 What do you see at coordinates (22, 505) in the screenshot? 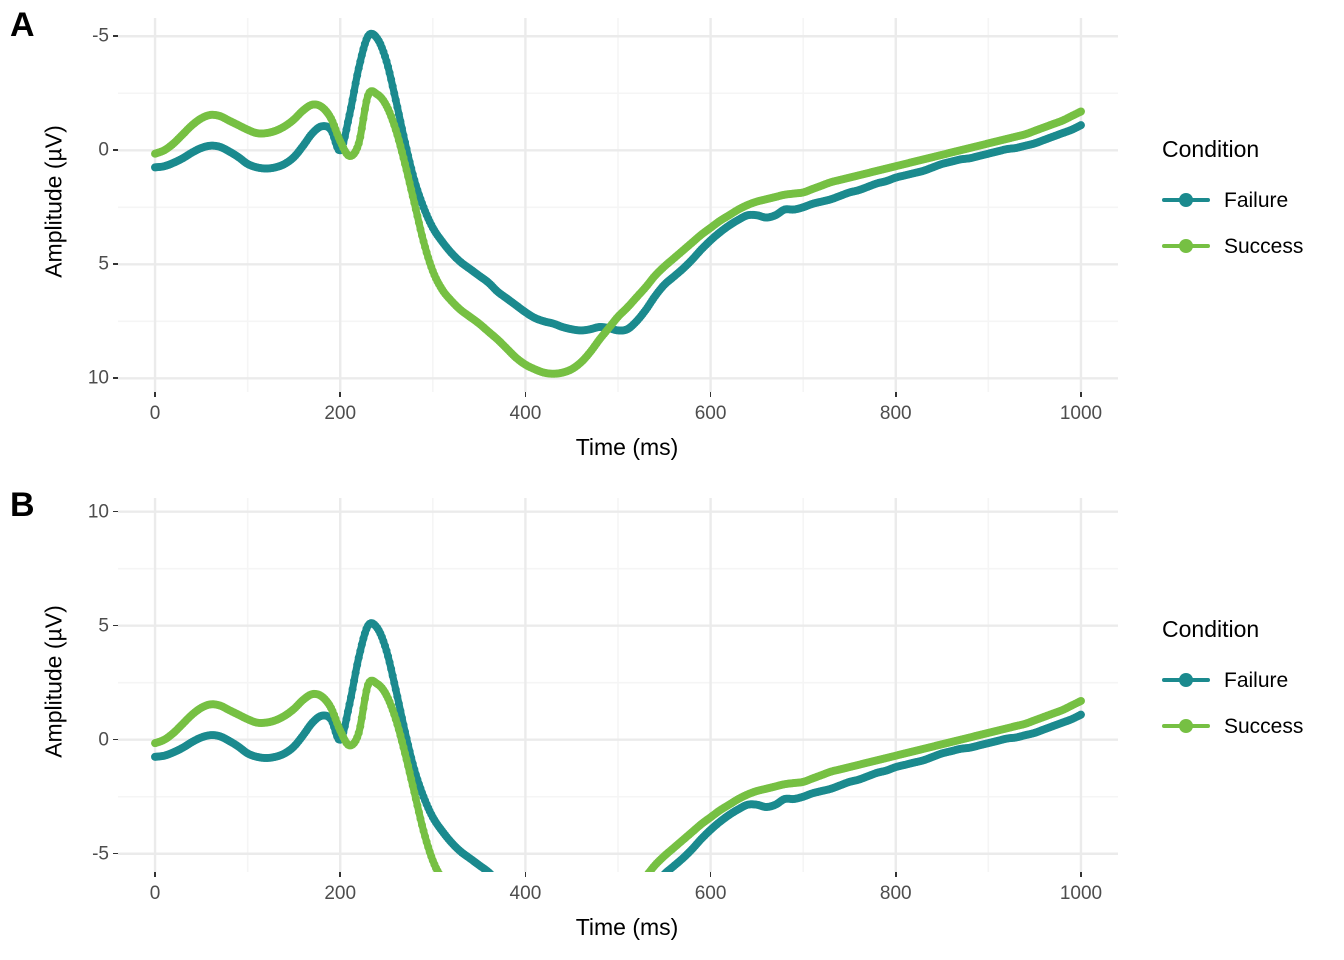
I see `panel-b-letter: B` at bounding box center [22, 505].